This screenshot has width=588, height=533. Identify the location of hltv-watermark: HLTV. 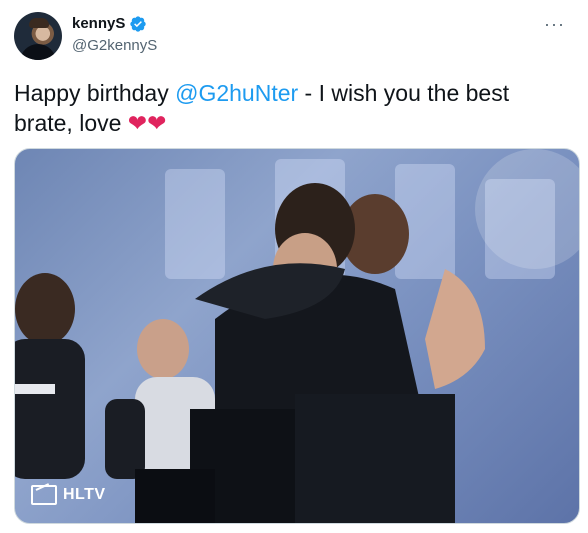
(68, 495).